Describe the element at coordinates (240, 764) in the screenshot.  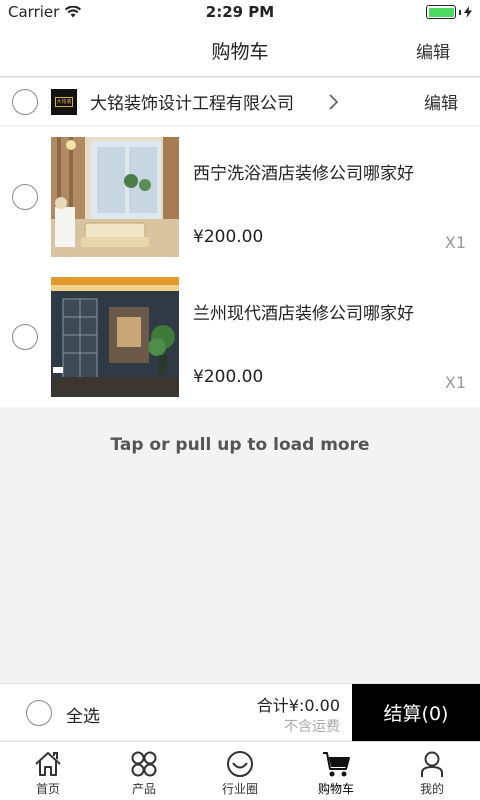
I see `smile-icon` at that location.